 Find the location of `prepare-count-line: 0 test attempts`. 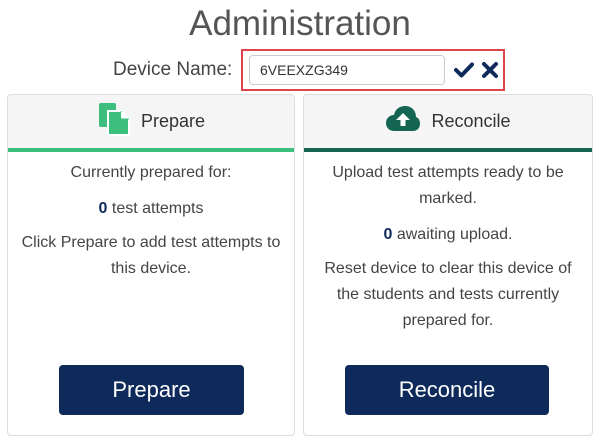

prepare-count-line: 0 test attempts is located at coordinates (151, 209).